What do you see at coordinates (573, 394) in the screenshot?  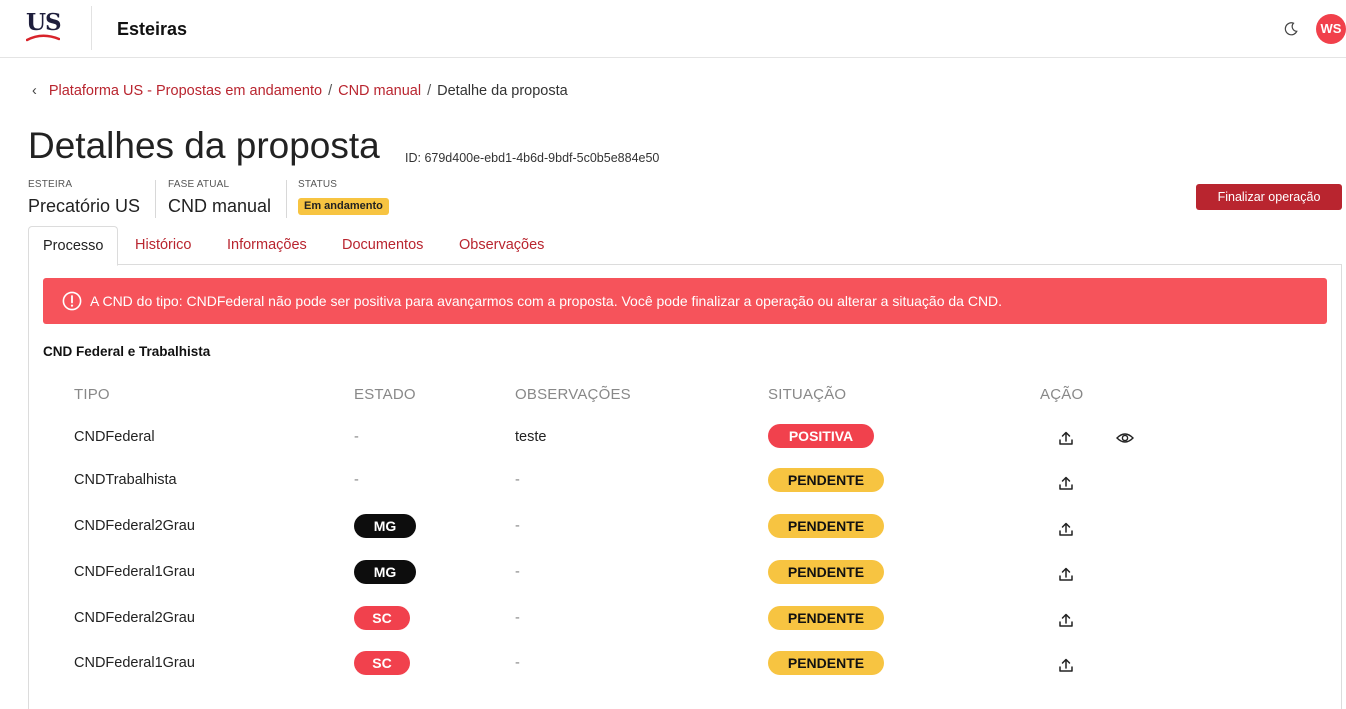 I see `column-header-observacoes: OBSERVAÇÕES` at bounding box center [573, 394].